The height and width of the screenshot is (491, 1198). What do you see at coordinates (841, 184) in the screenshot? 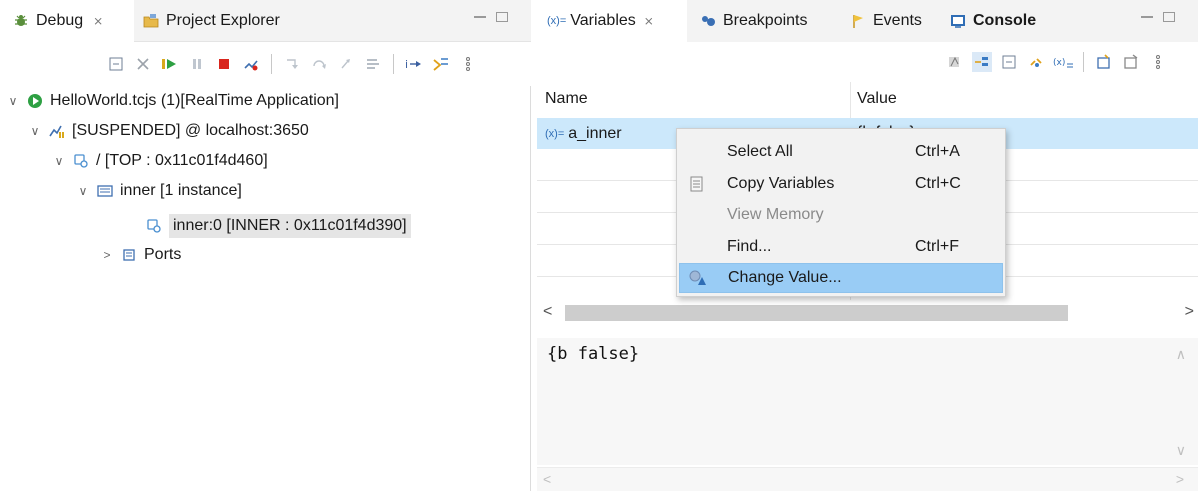
I see `menu-item-copy-variables: Copy Variables Ctrl+C` at bounding box center [841, 184].